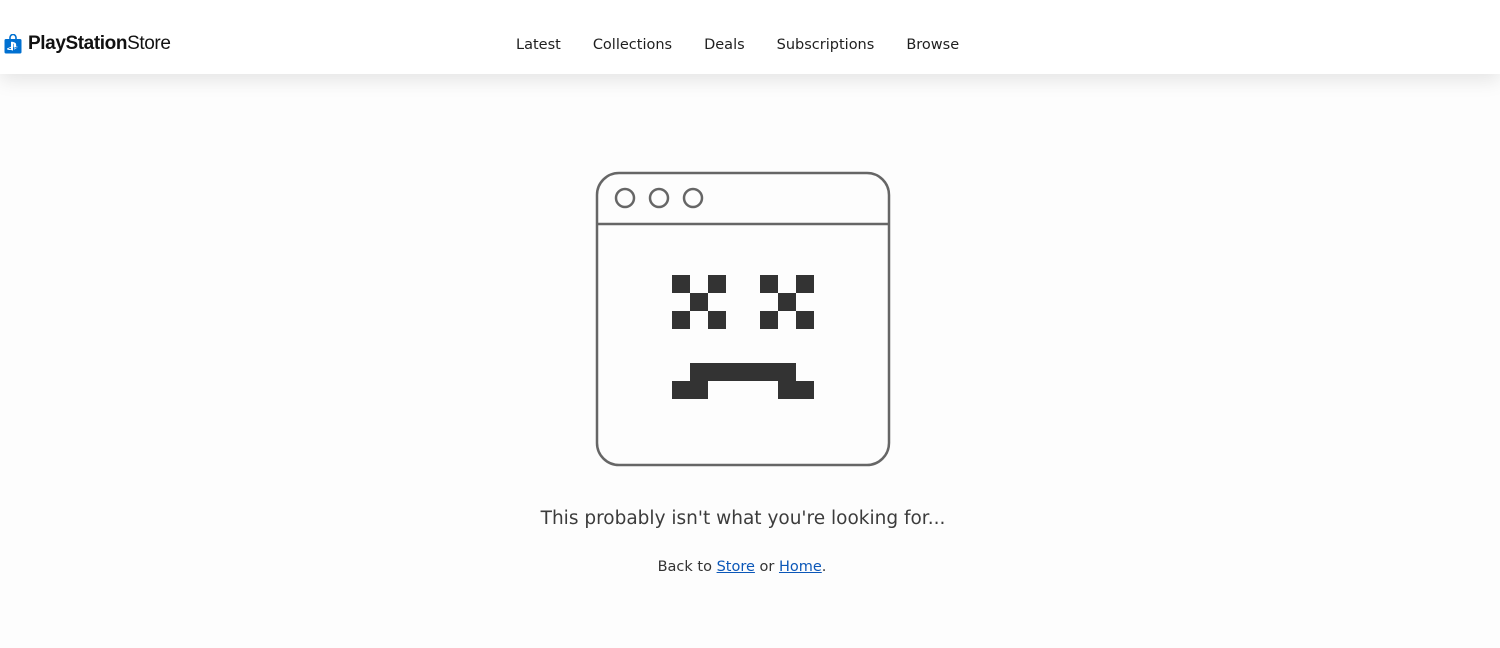  I want to click on playstation-store-bag-icon, so click(13, 44).